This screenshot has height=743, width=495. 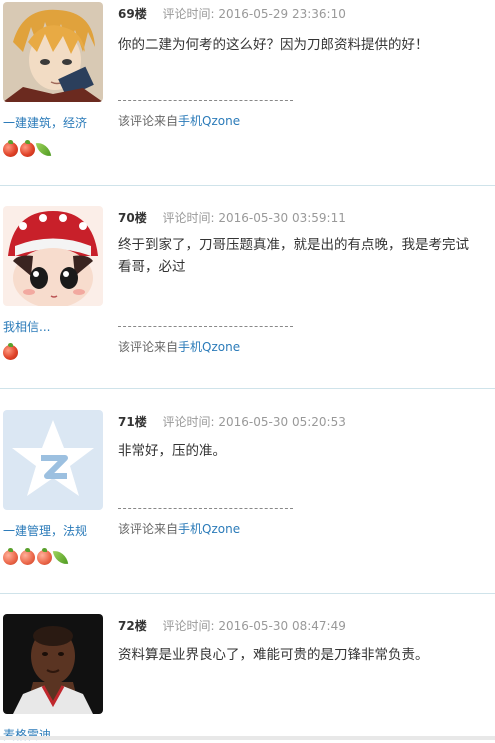 I want to click on comment-content: 你的二建为何考的这么好？因为刀郎资料提供的好！, so click(x=273, y=45).